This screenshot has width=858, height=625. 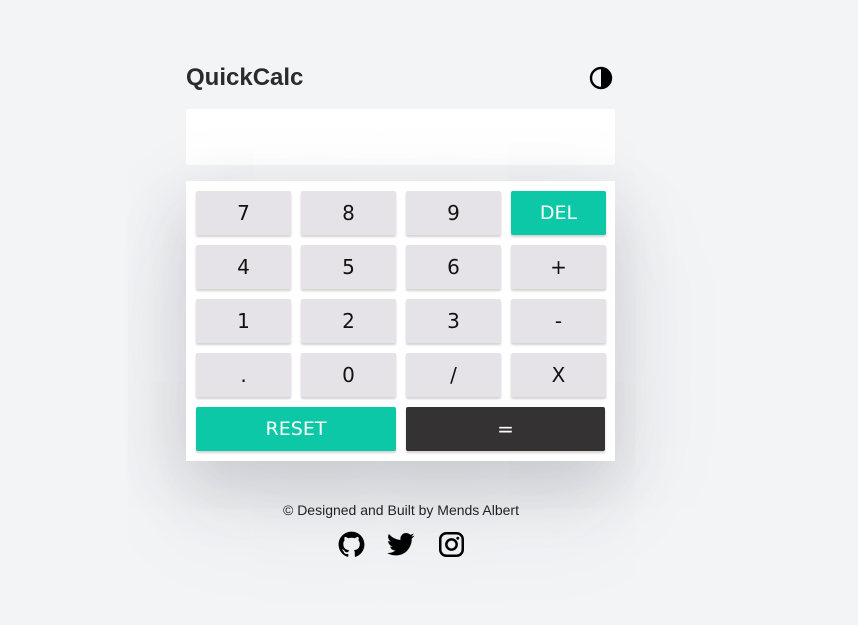 I want to click on divide-button: /, so click(x=453, y=375).